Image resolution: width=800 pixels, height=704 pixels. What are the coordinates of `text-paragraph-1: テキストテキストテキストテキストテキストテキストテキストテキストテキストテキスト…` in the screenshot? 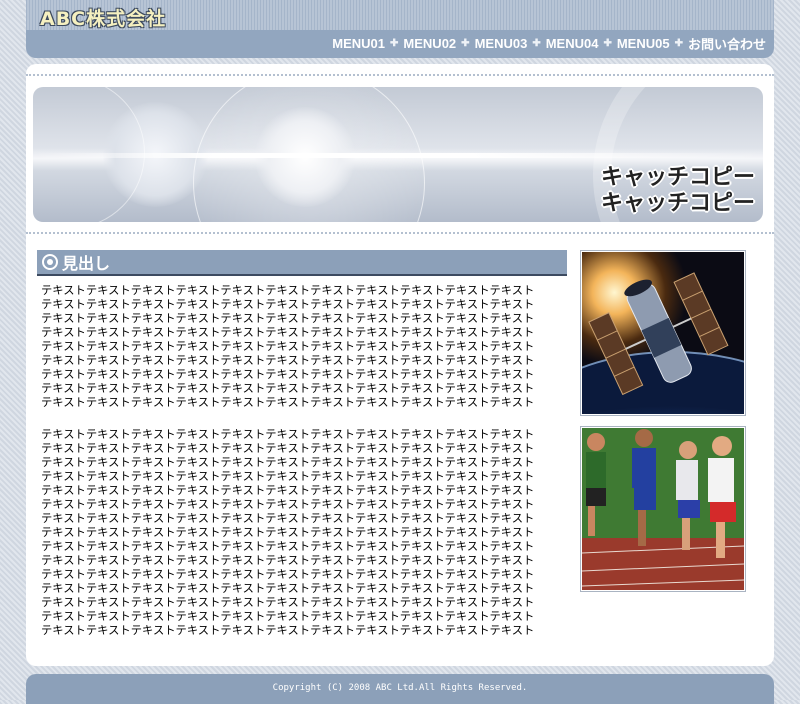 It's located at (306, 347).